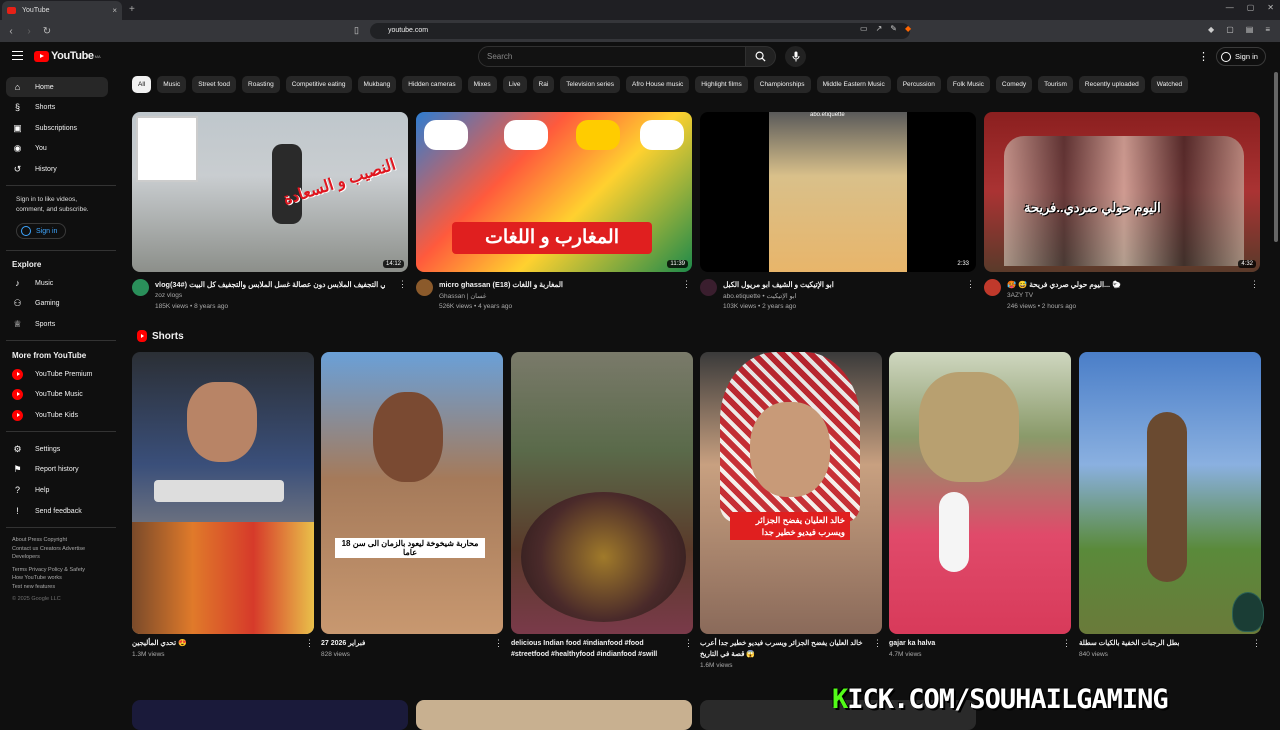  What do you see at coordinates (64, 557) in the screenshot?
I see `footer-links: Developers` at bounding box center [64, 557].